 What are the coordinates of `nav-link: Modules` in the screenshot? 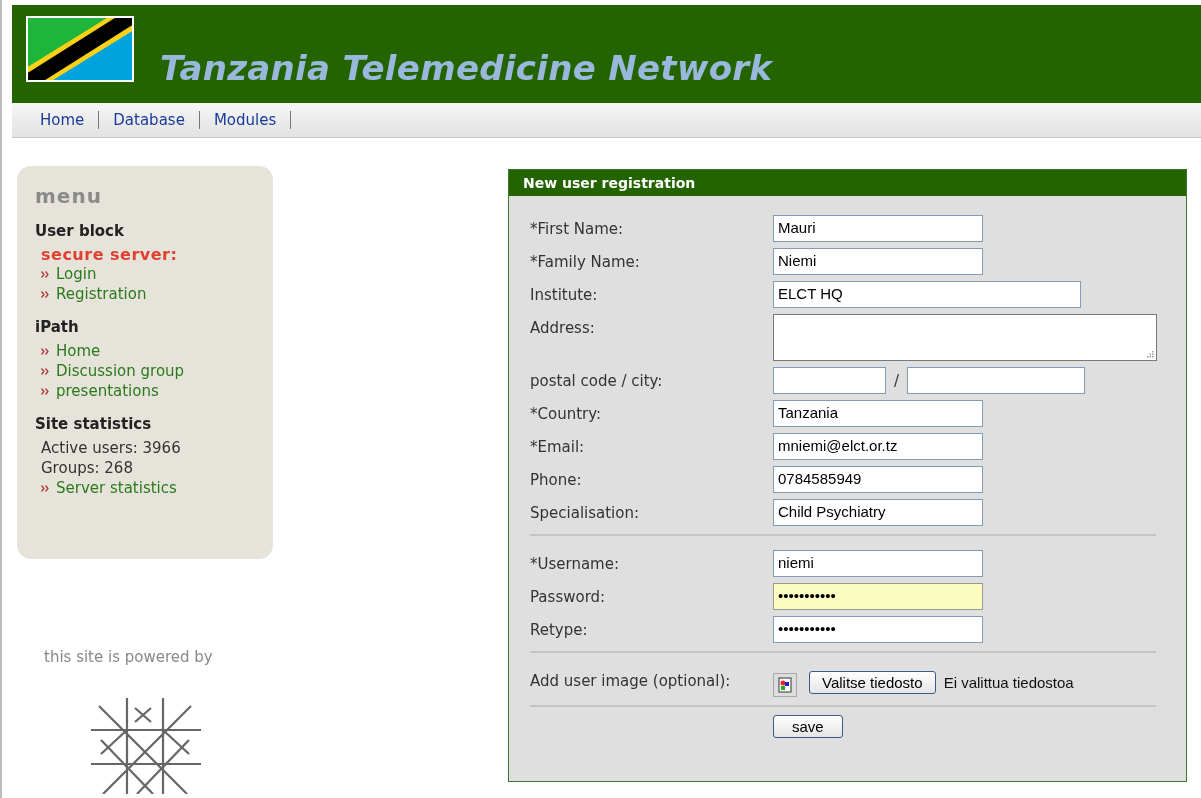 It's located at (245, 120).